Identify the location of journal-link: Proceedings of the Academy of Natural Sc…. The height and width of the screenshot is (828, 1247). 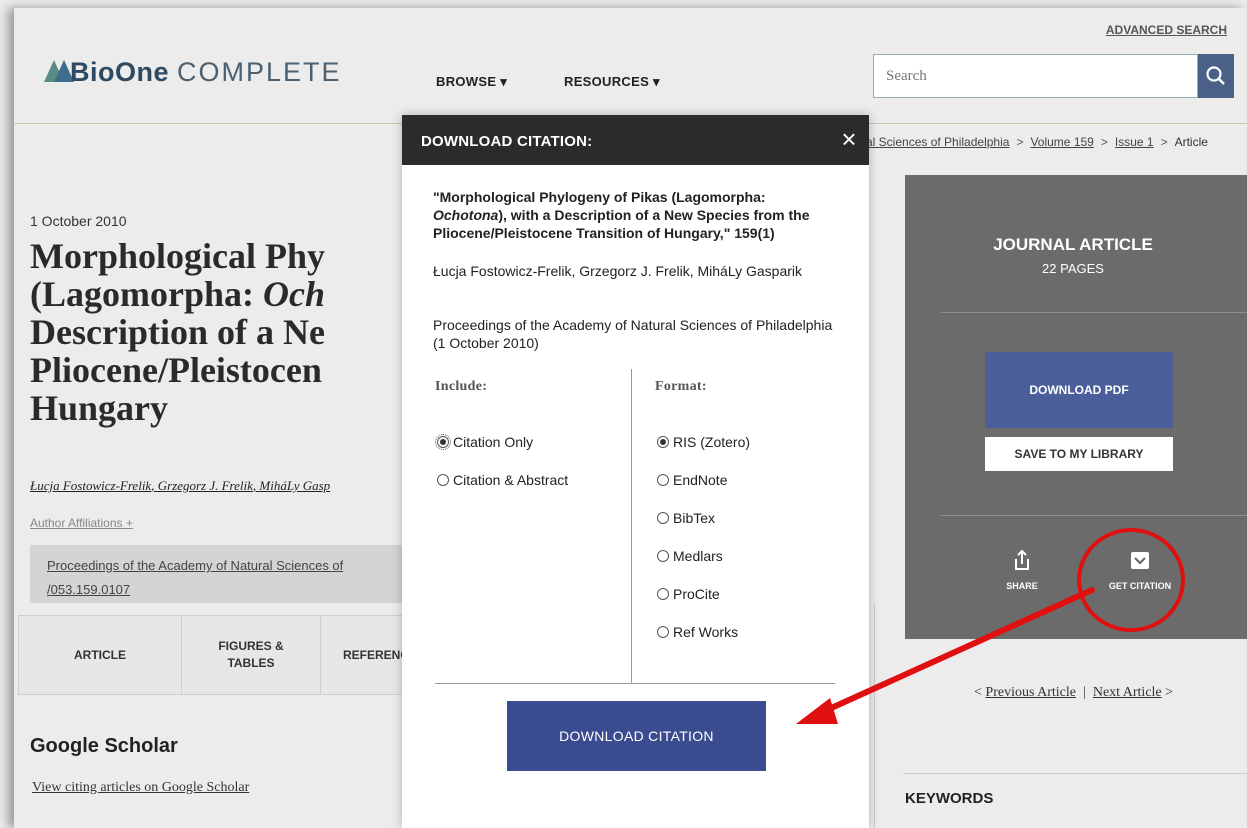
(195, 565).